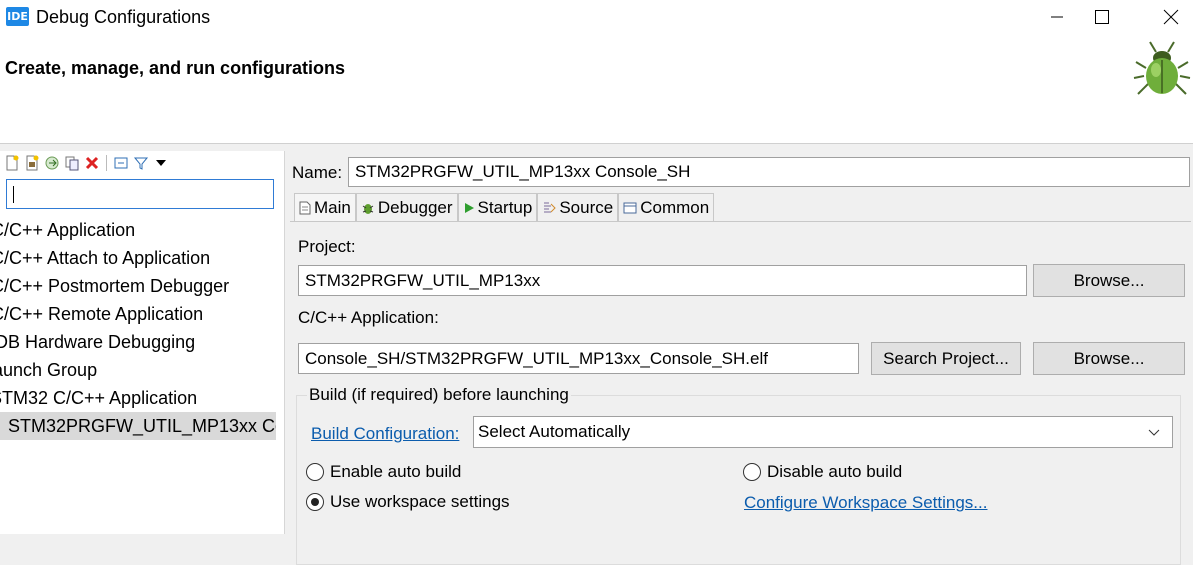  I want to click on close-icon, so click(1171, 17).